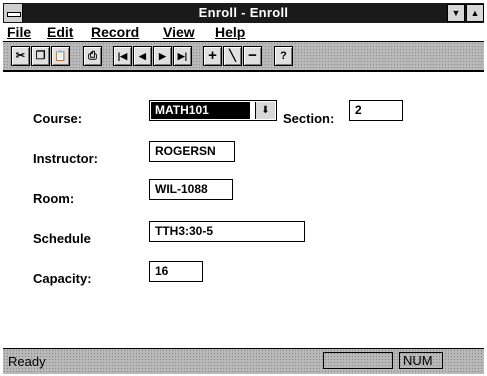 This screenshot has height=376, width=487. What do you see at coordinates (62, 238) in the screenshot?
I see `schedule-label: Schedule` at bounding box center [62, 238].